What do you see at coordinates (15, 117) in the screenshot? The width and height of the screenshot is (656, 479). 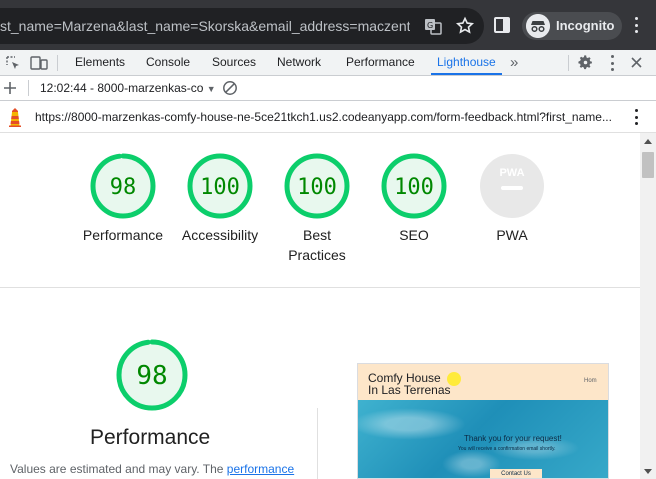 I see `lighthouse-logo-icon` at bounding box center [15, 117].